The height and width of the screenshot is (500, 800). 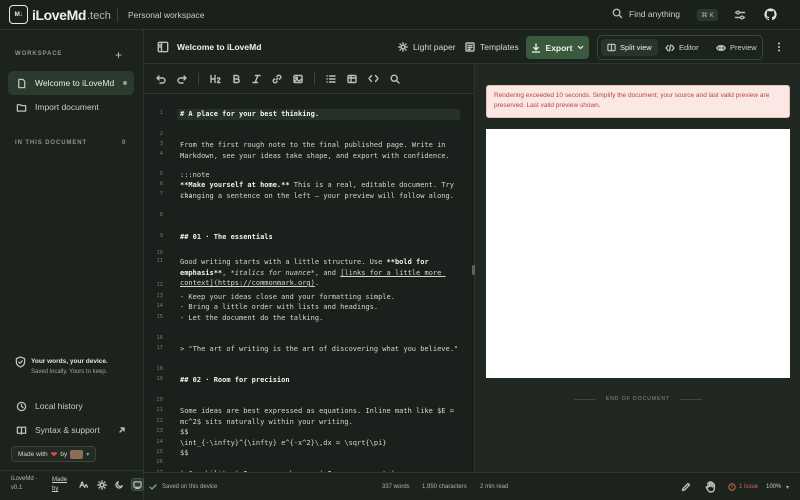 I want to click on export-button: Export, so click(x=557, y=47).